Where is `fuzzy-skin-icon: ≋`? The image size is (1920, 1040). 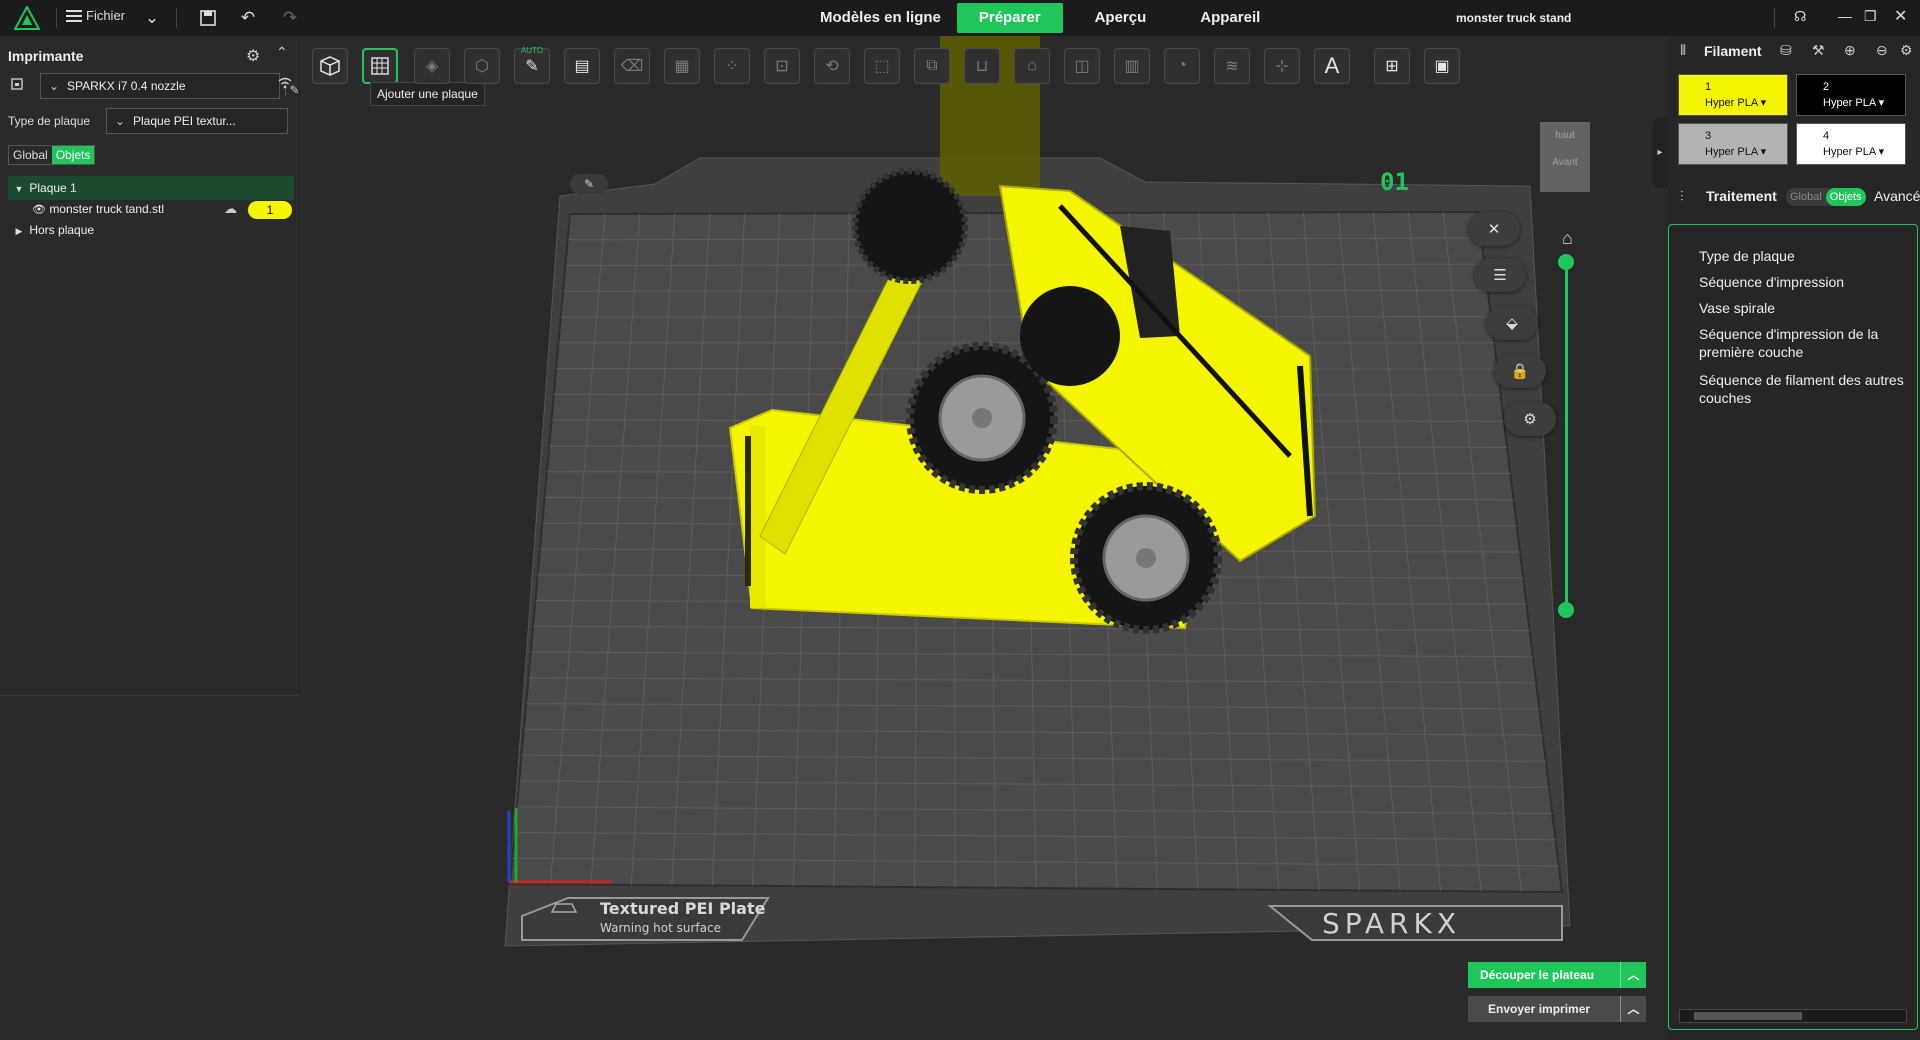
fuzzy-skin-icon: ≋ is located at coordinates (1232, 66).